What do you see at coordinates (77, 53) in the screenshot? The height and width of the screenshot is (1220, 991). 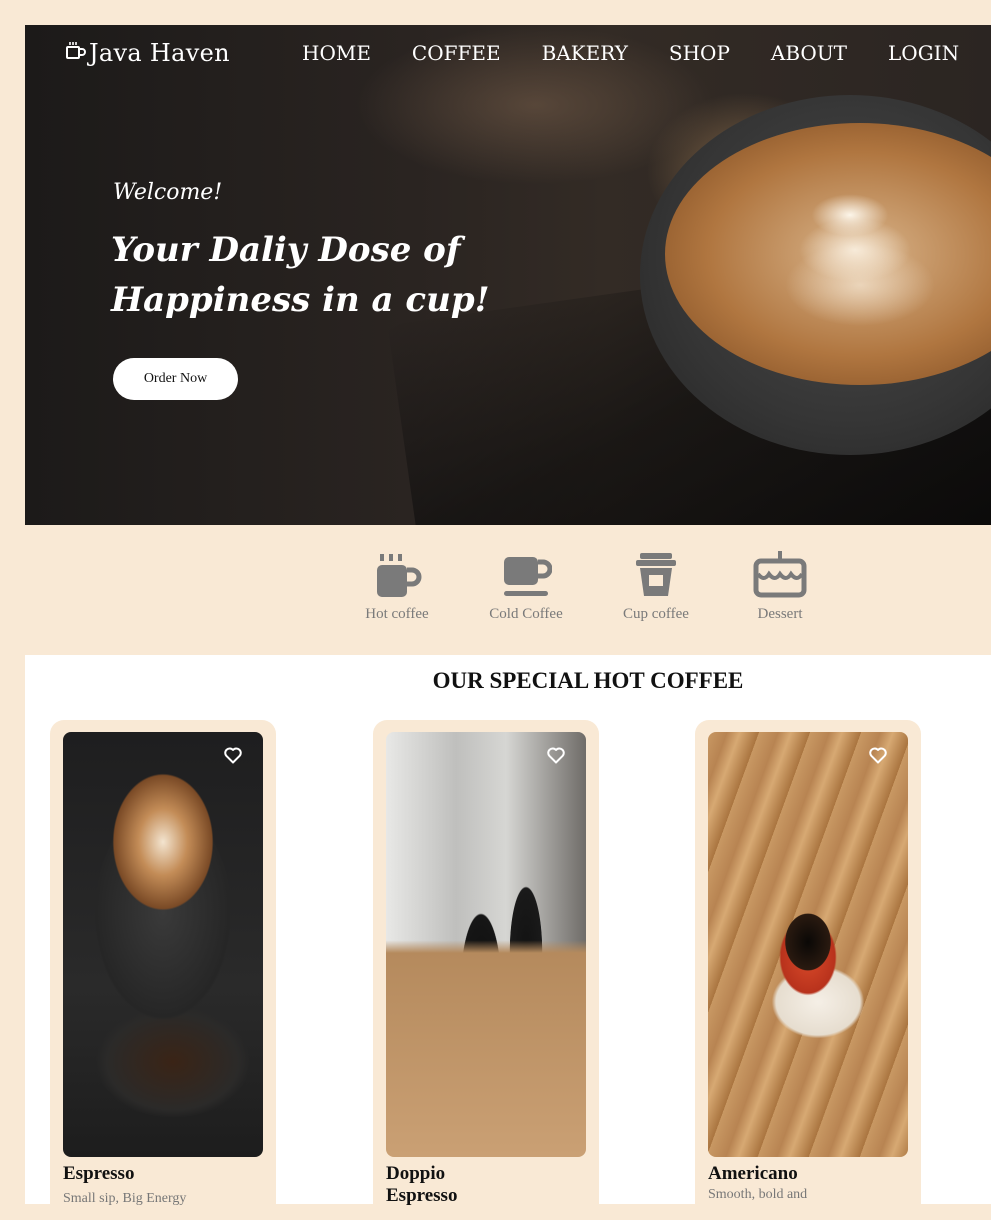 I see `coffee-cup-icon` at bounding box center [77, 53].